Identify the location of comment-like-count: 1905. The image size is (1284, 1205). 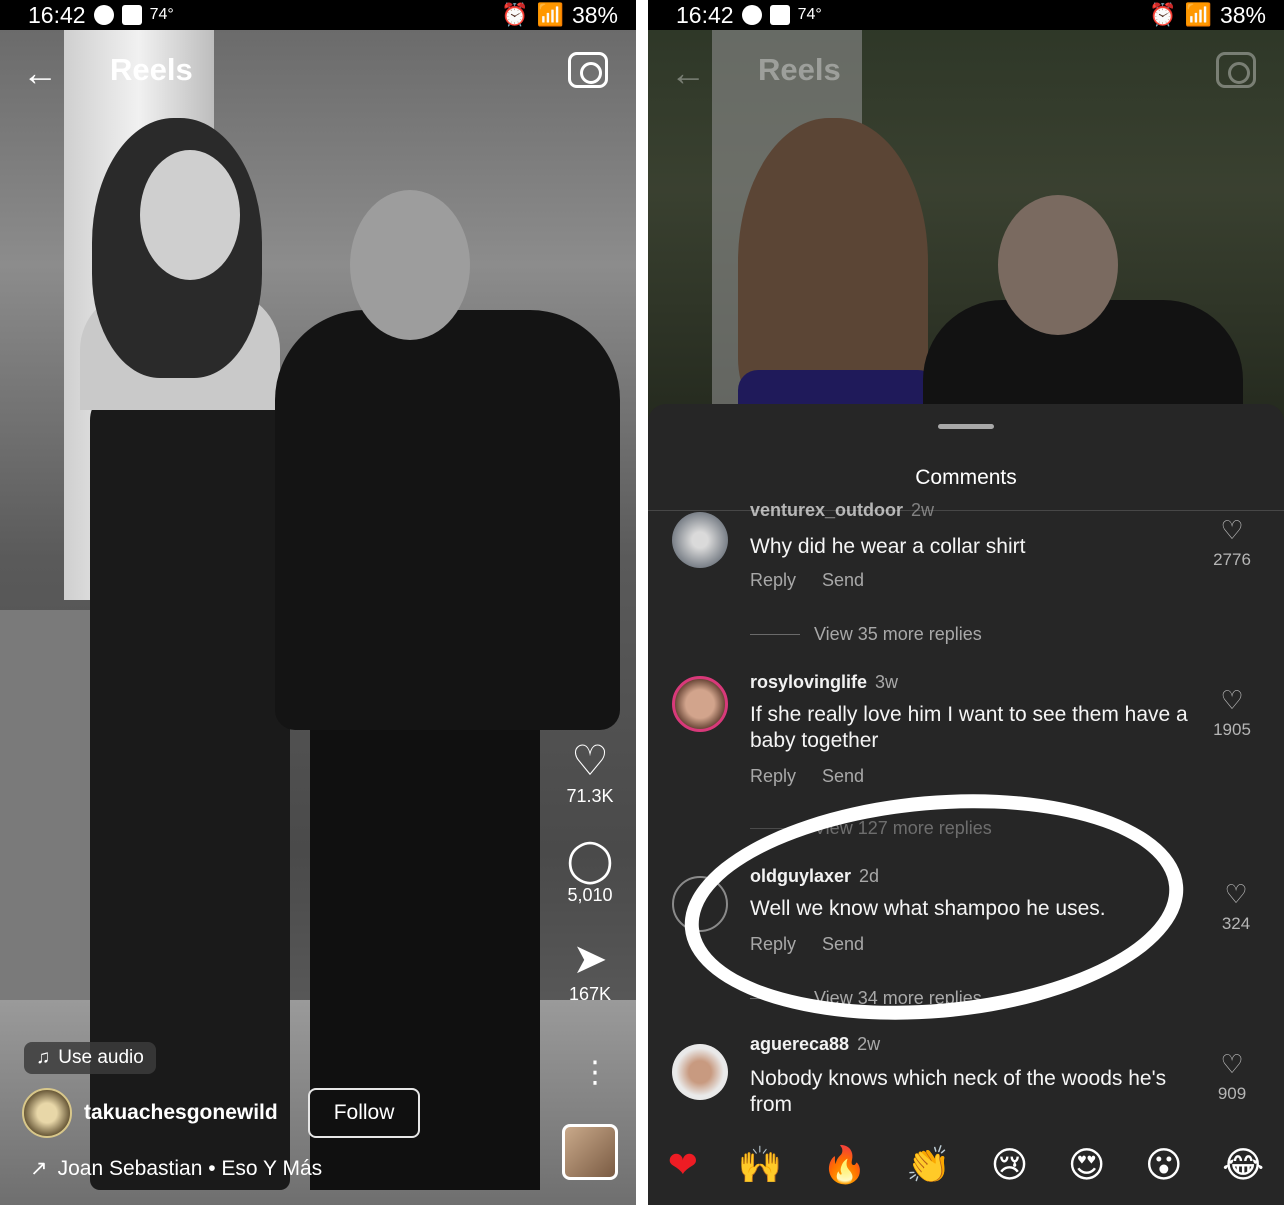
(1232, 729).